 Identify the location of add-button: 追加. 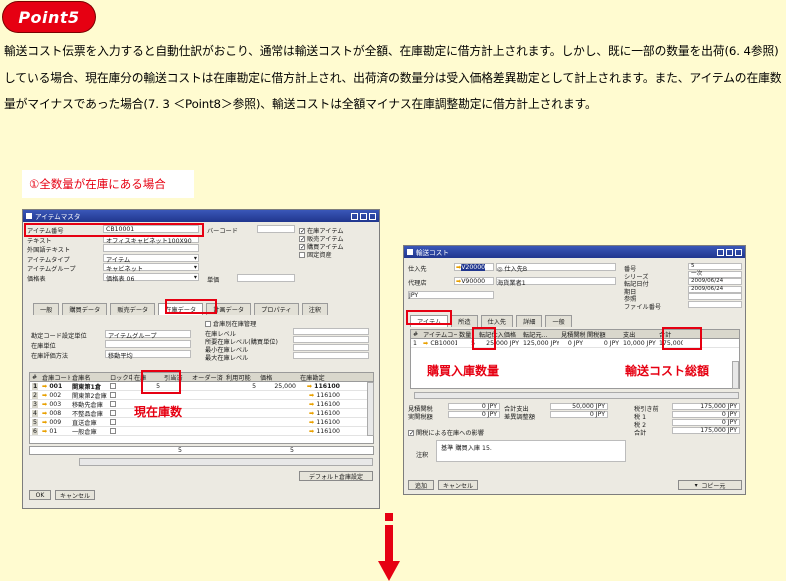
(421, 485).